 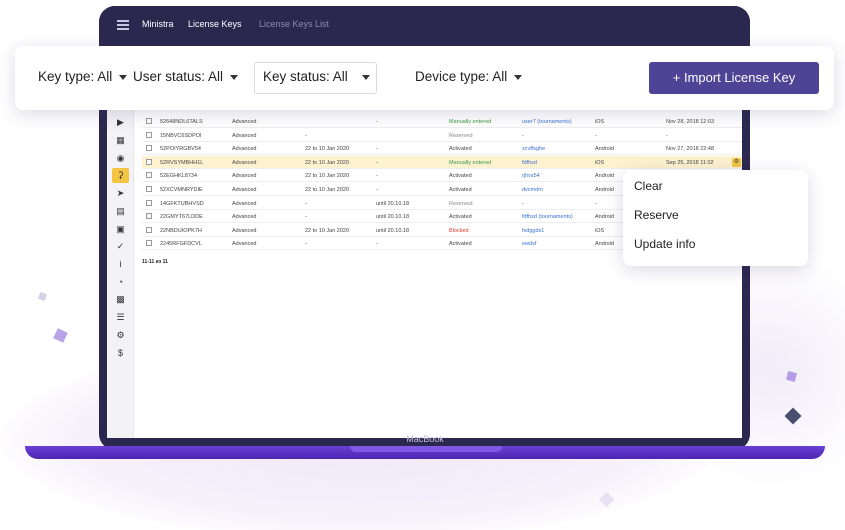 What do you see at coordinates (120, 158) in the screenshot?
I see `users-icon: ◉` at bounding box center [120, 158].